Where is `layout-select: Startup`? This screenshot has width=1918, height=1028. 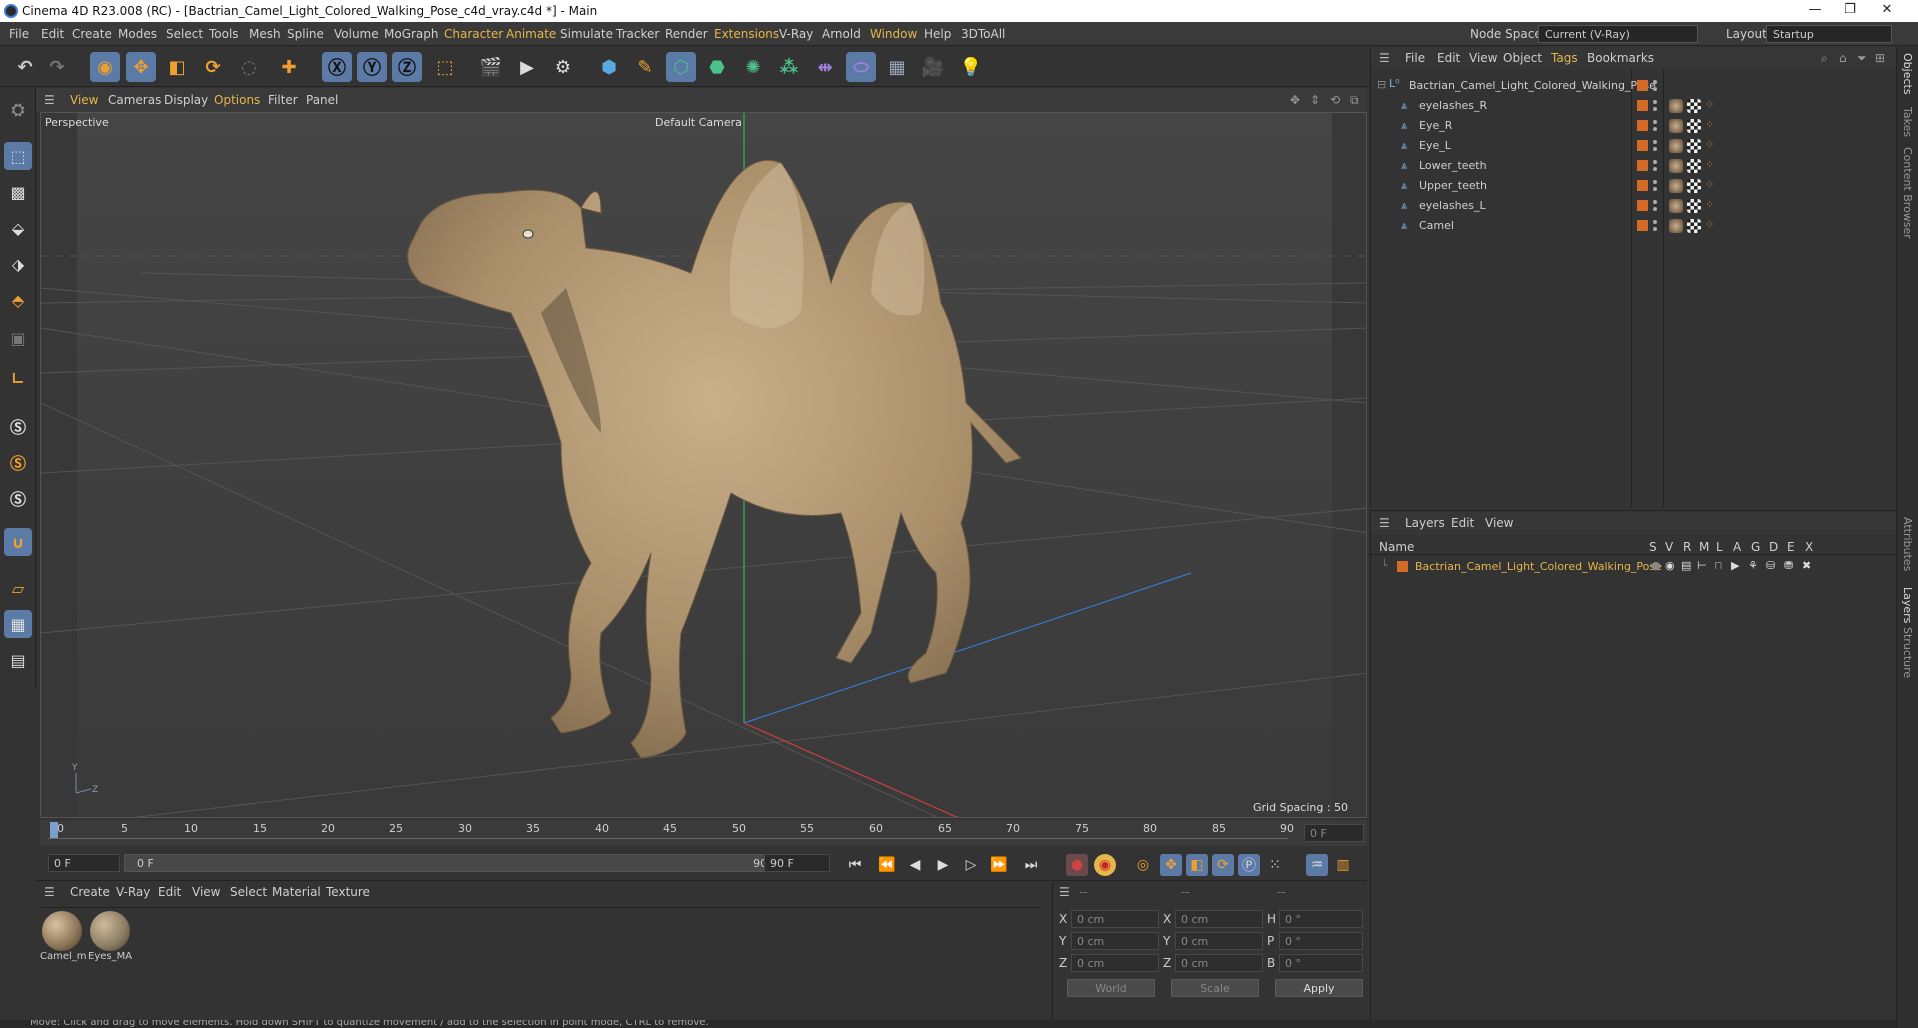
layout-select: Startup is located at coordinates (1829, 34).